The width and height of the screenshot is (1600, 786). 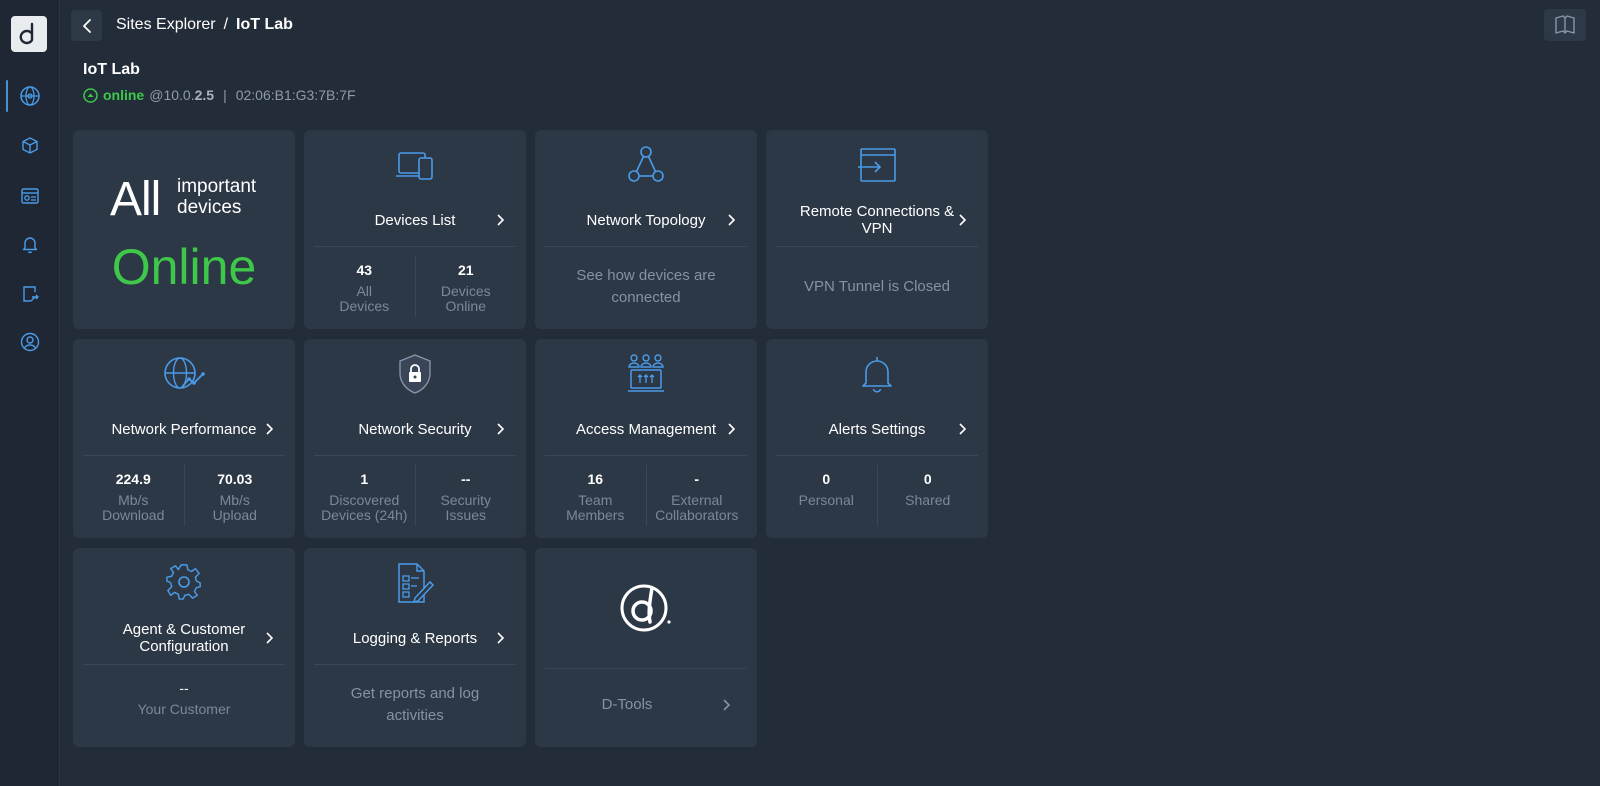 I want to click on stat-value: -, so click(x=697, y=479).